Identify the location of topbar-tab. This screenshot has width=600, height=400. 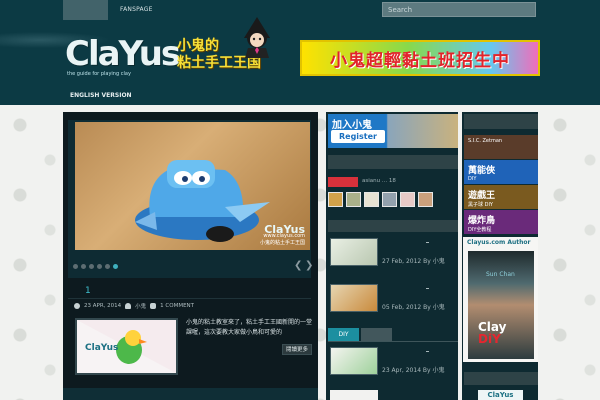
(85, 10).